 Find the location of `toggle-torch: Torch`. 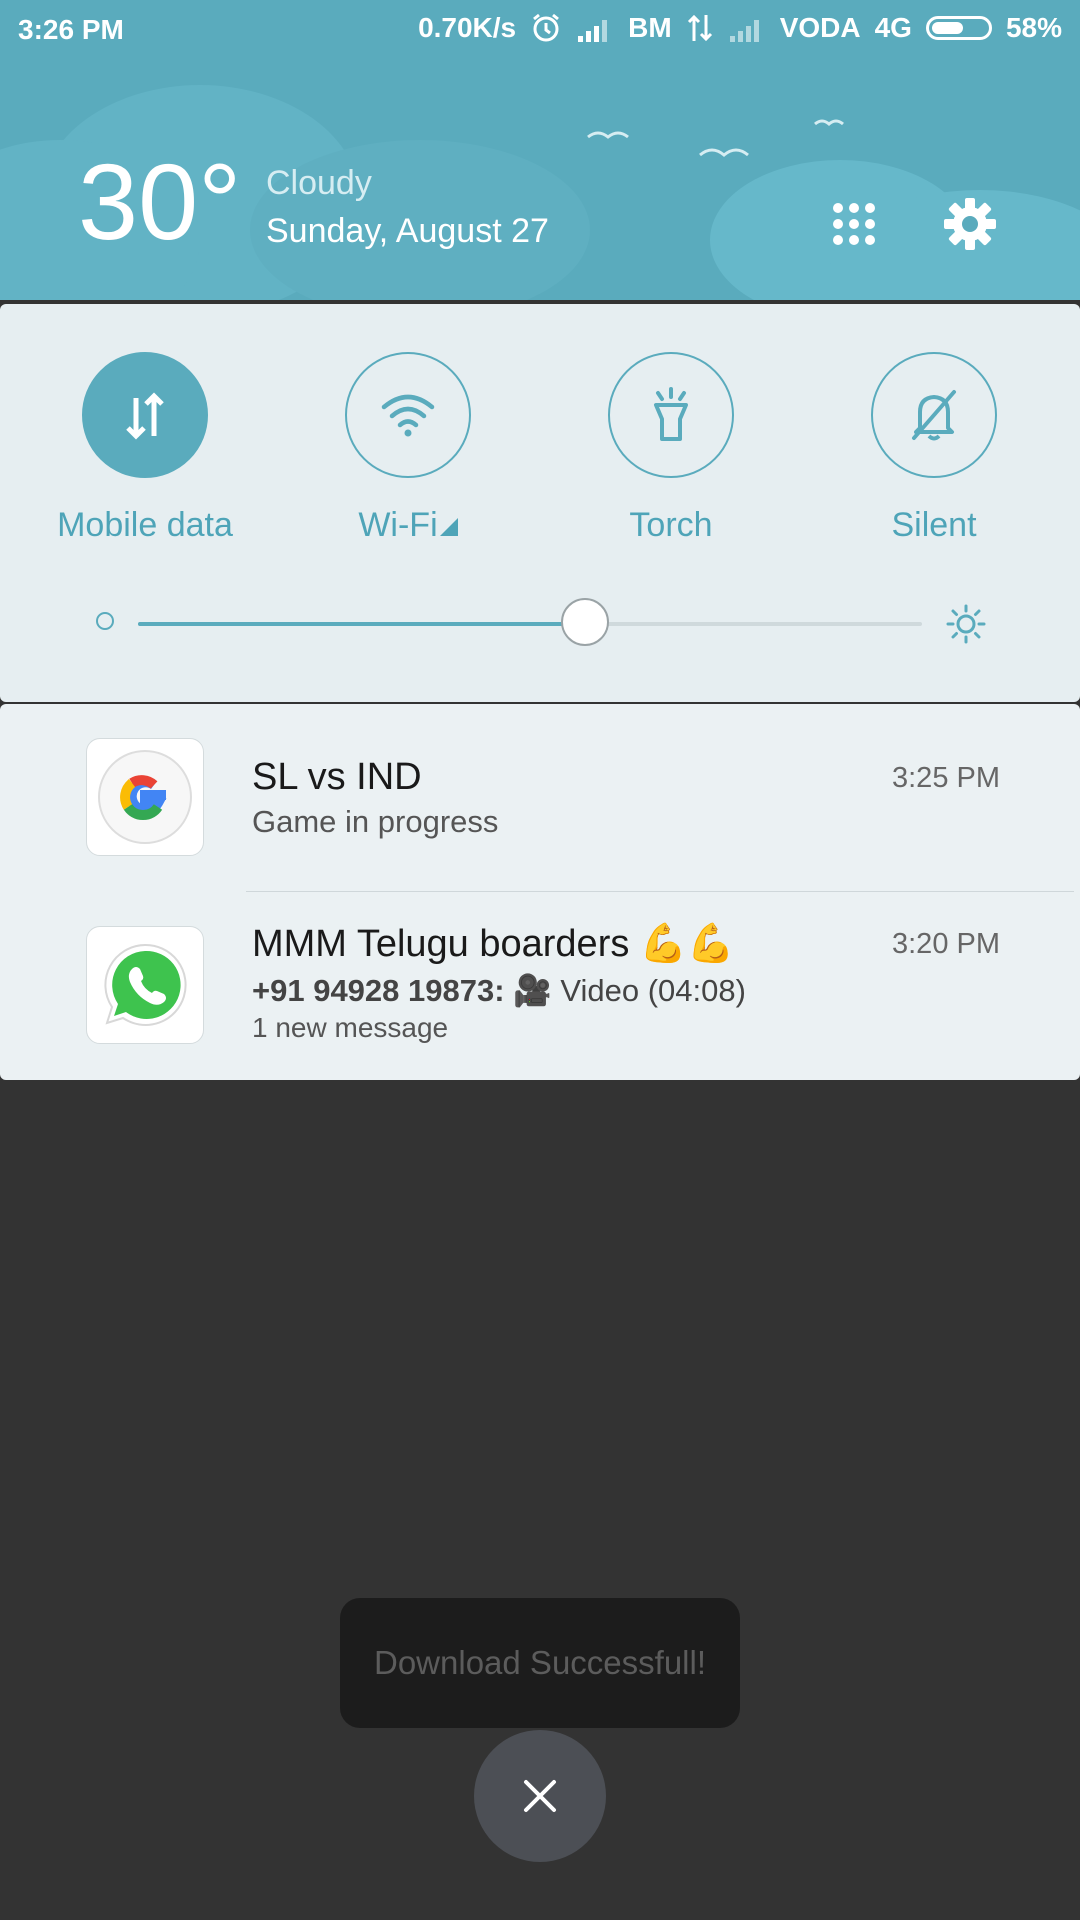

toggle-torch: Torch is located at coordinates (671, 448).